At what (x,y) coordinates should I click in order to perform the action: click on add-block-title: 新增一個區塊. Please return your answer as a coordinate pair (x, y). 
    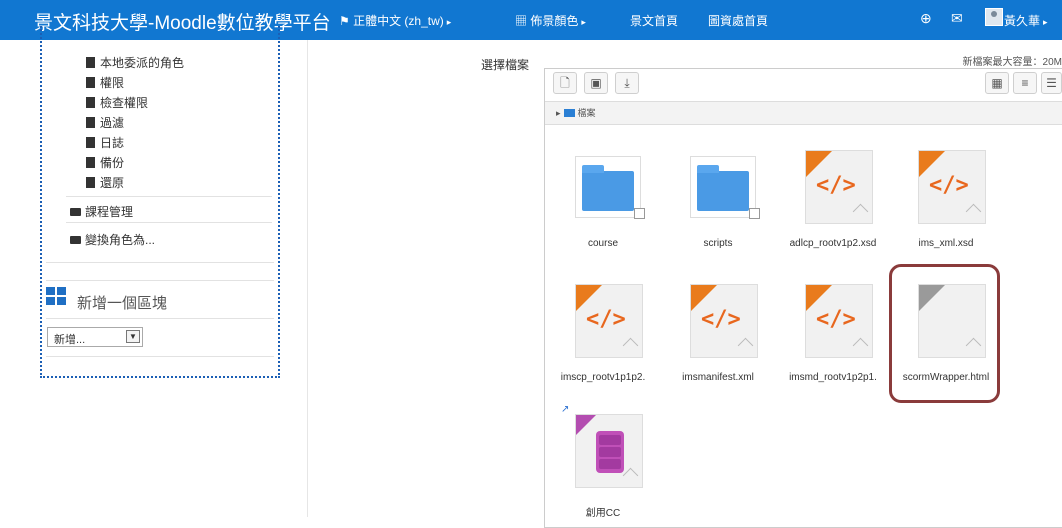
    Looking at the image, I should click on (122, 303).